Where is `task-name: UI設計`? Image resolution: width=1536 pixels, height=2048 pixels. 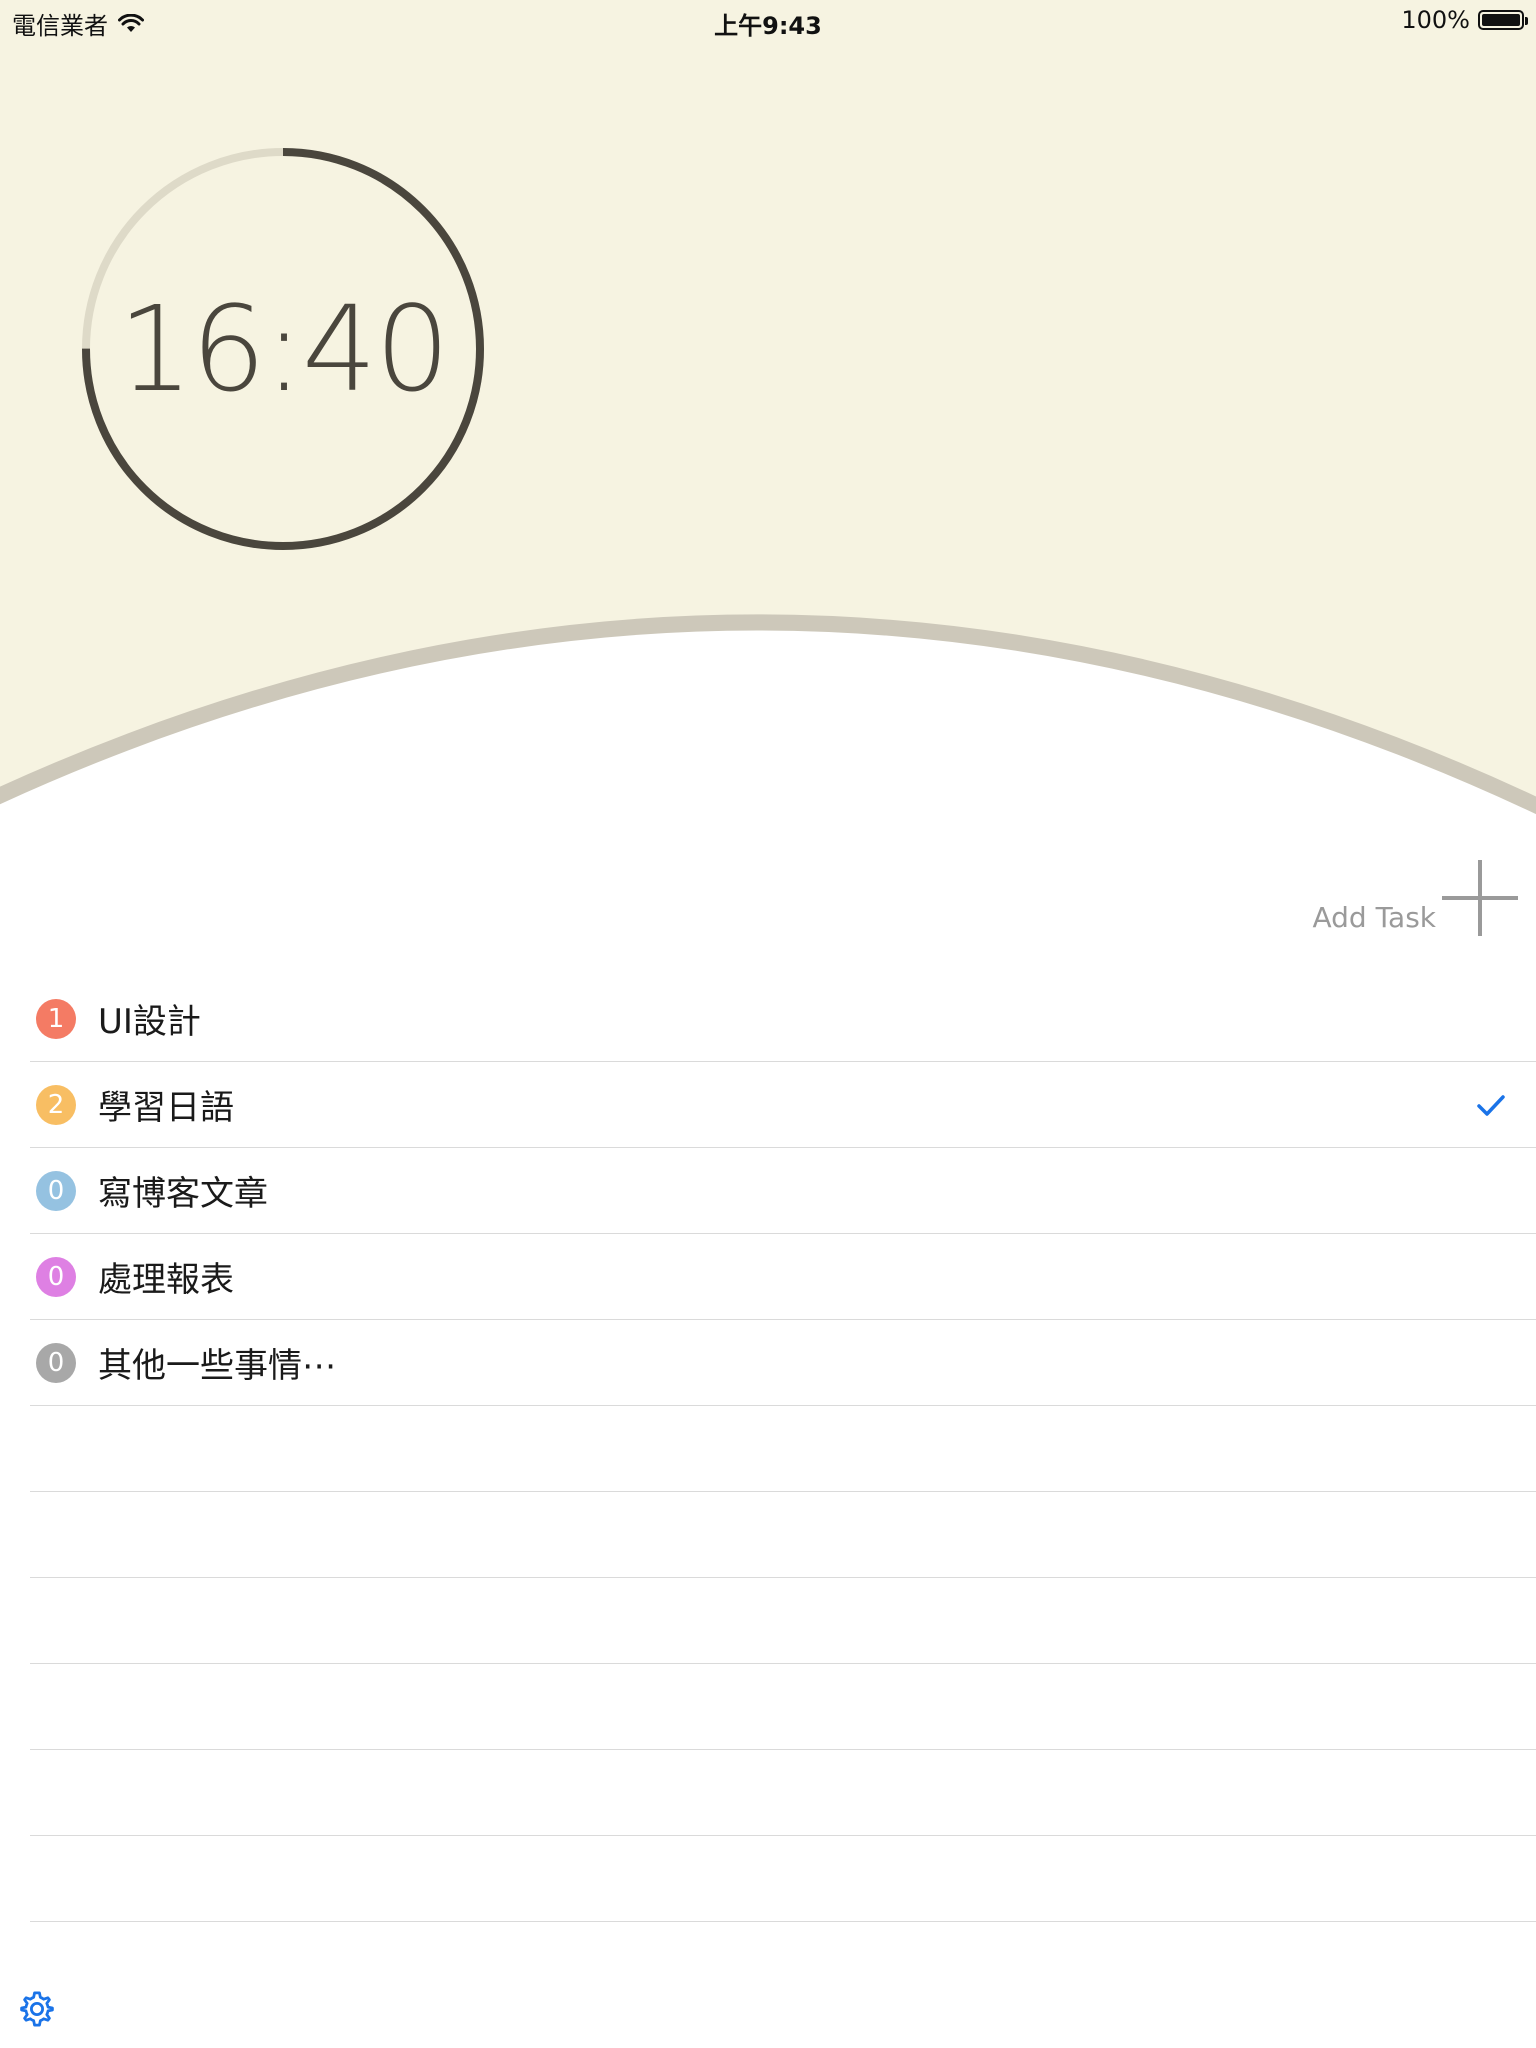
task-name: UI設計 is located at coordinates (149, 1022).